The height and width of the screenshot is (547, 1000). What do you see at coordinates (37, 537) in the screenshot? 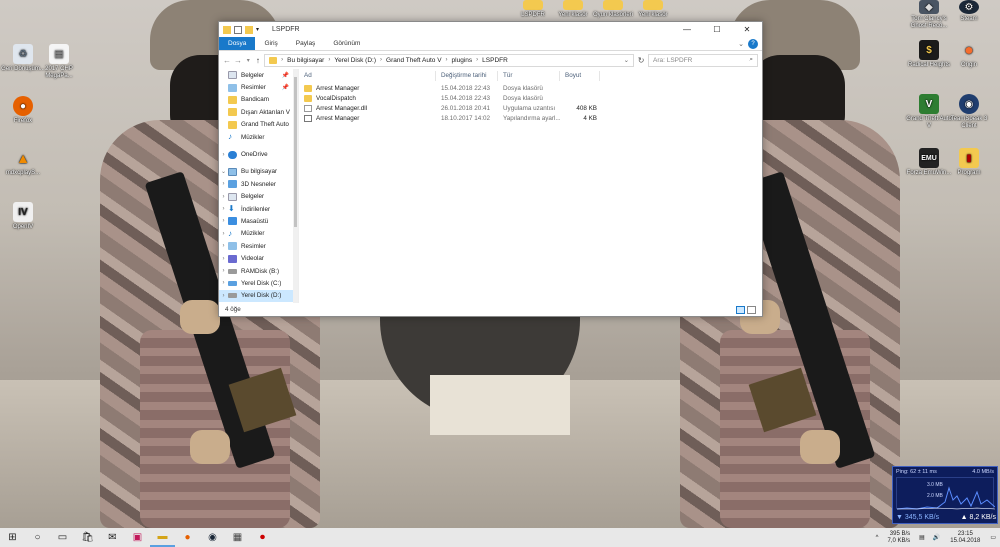
I see `search-button: ○` at bounding box center [37, 537].